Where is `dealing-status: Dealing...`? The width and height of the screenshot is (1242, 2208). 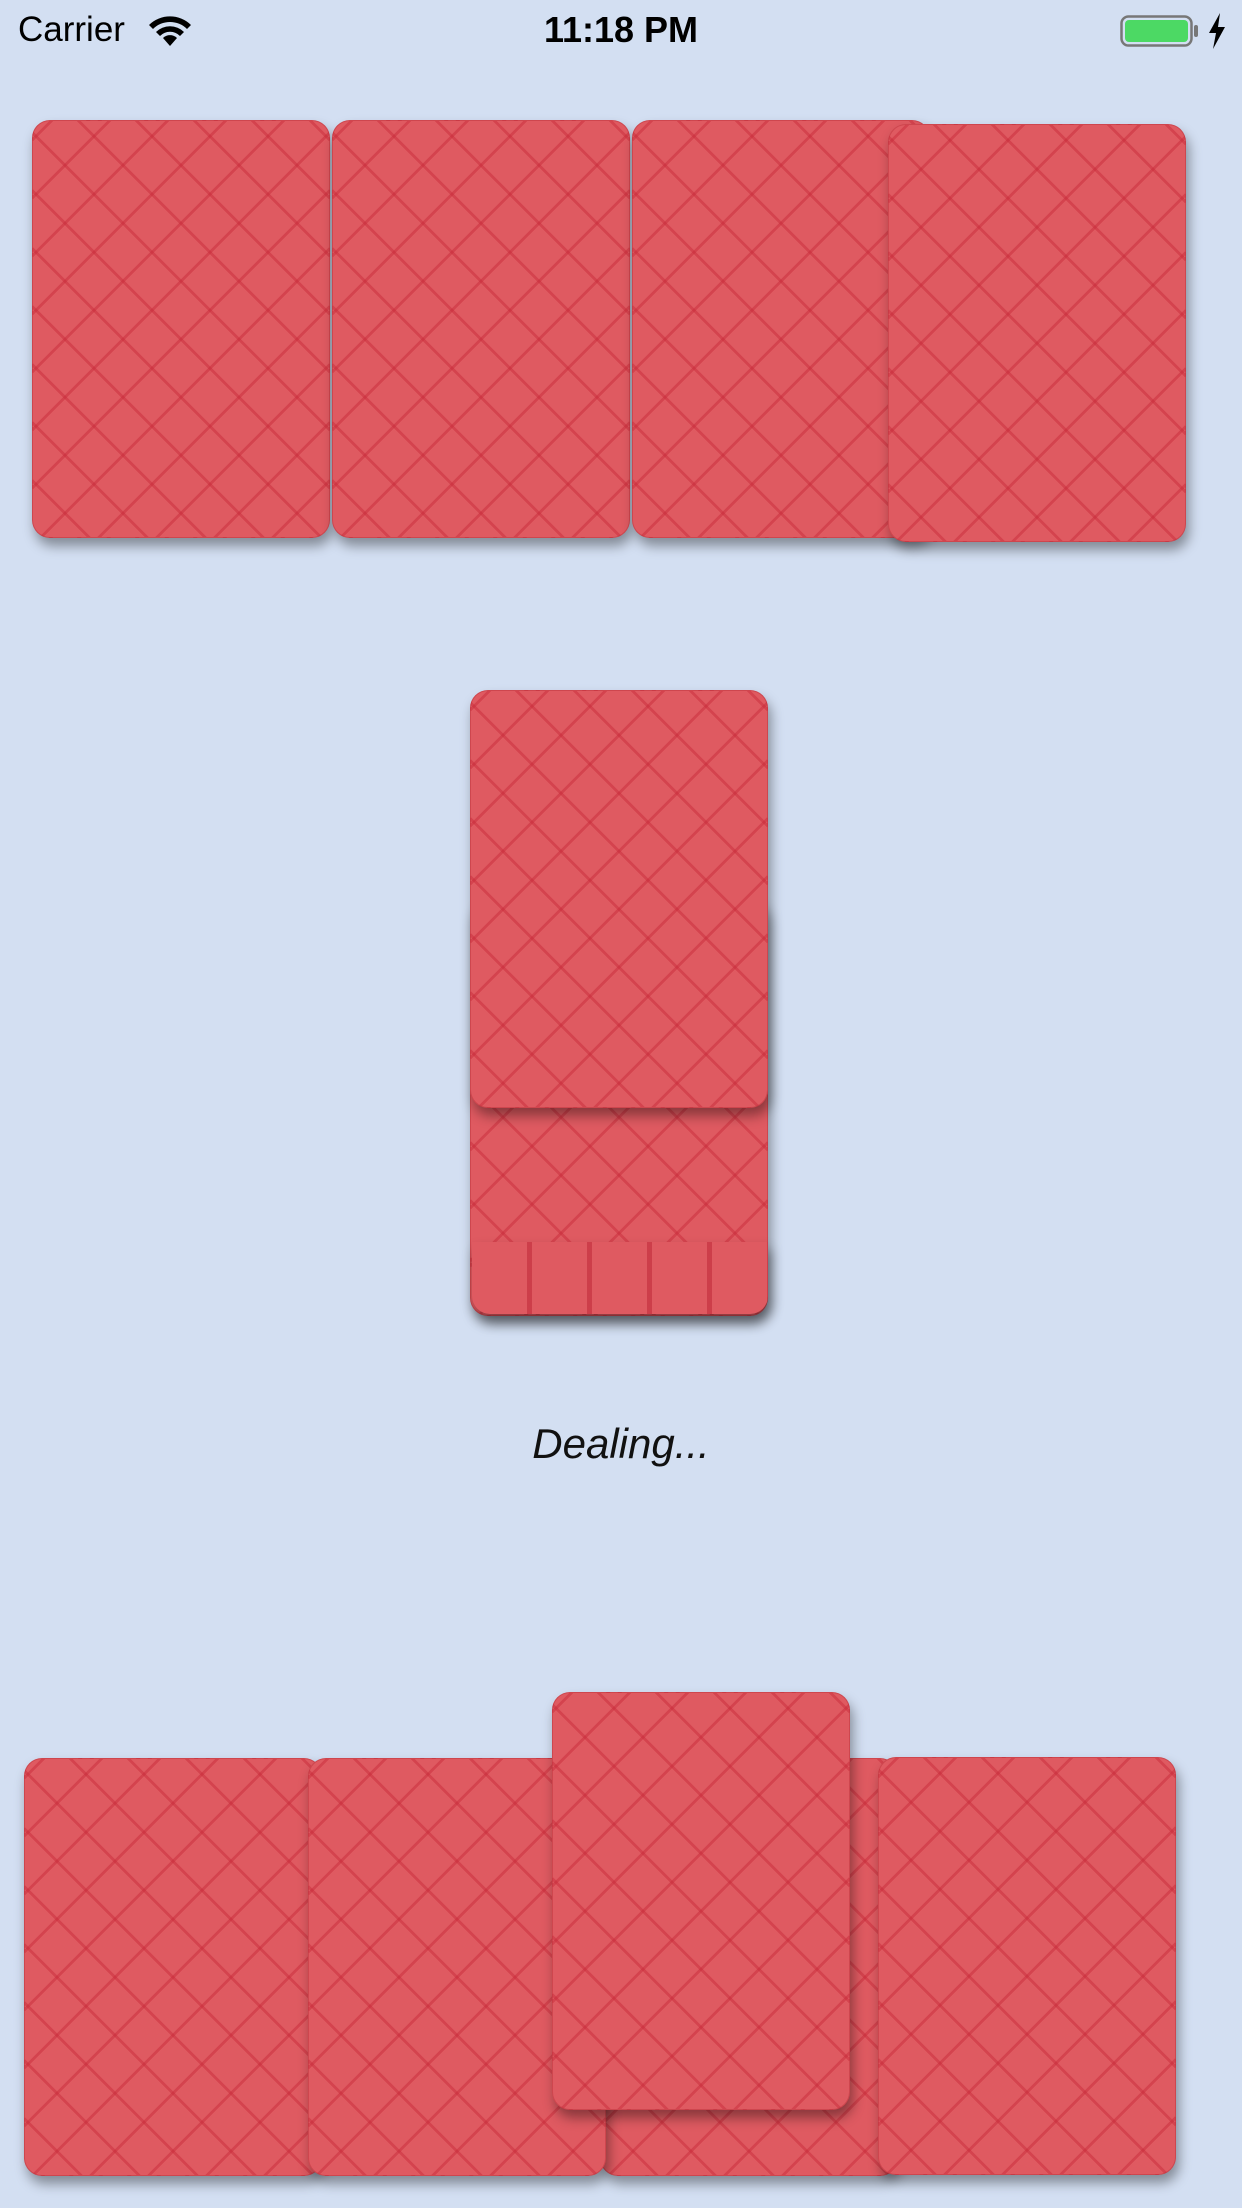 dealing-status: Dealing... is located at coordinates (621, 1443).